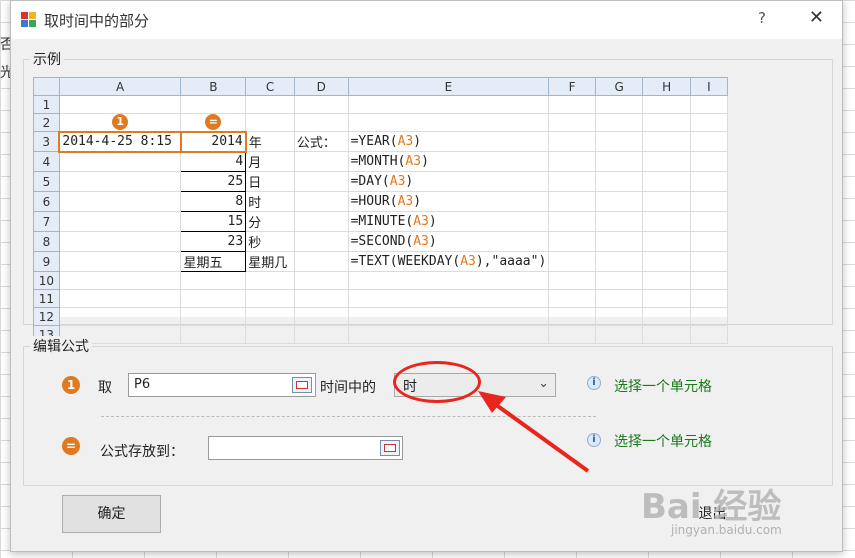  Describe the element at coordinates (270, 241) in the screenshot. I see `unit-cell: 秒` at that location.